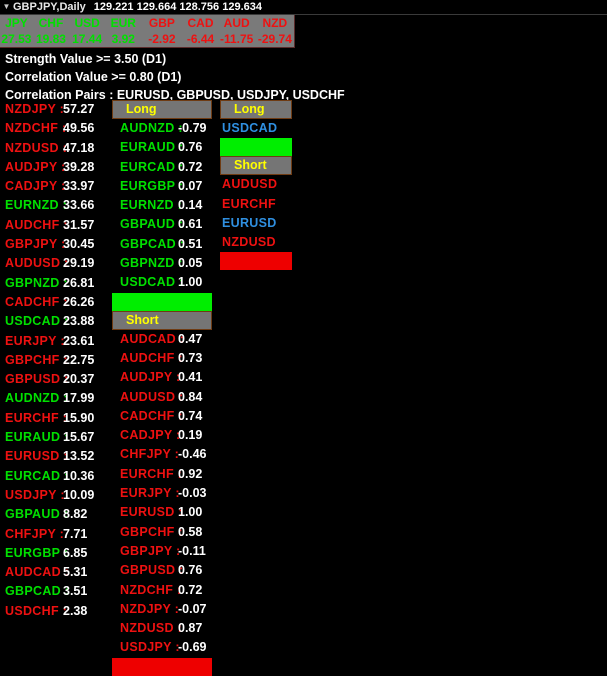  I want to click on correlation-long-item: EURCAD :0.72, so click(162, 167).